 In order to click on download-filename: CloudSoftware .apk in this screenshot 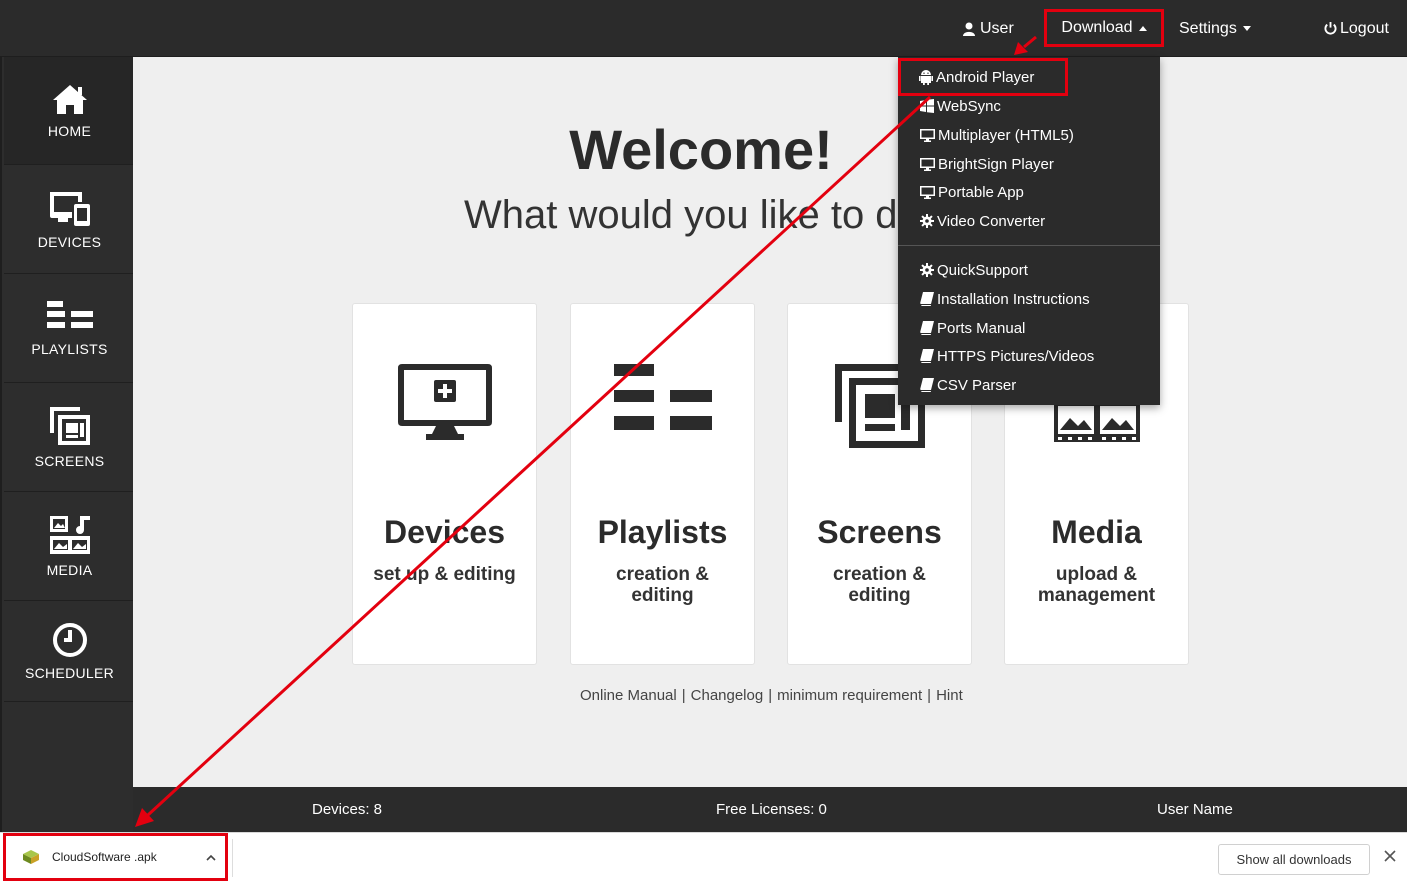, I will do `click(104, 857)`.